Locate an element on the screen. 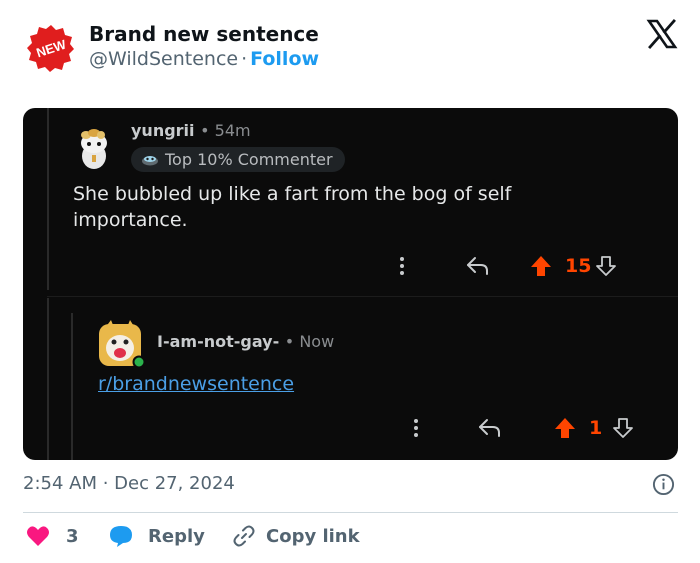  comment-divider is located at coordinates (362, 296).